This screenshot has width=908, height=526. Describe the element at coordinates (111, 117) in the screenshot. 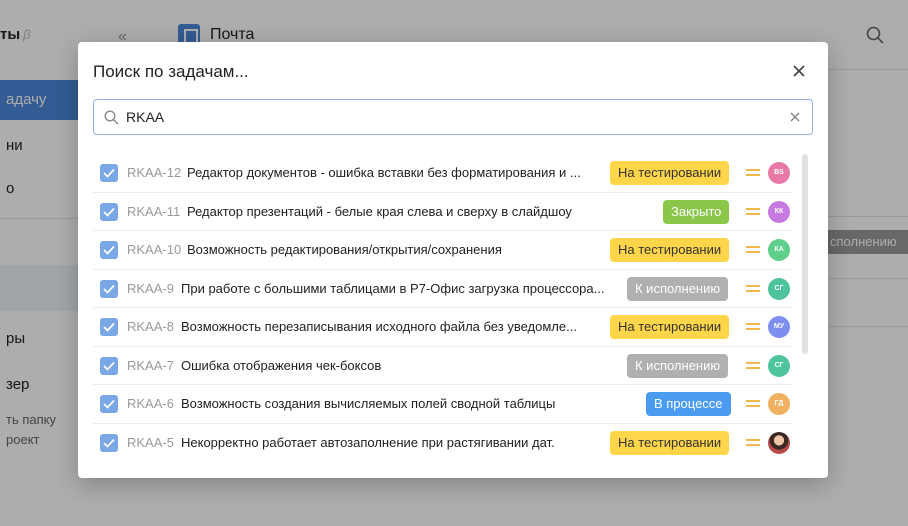

I see `search-icon` at that location.